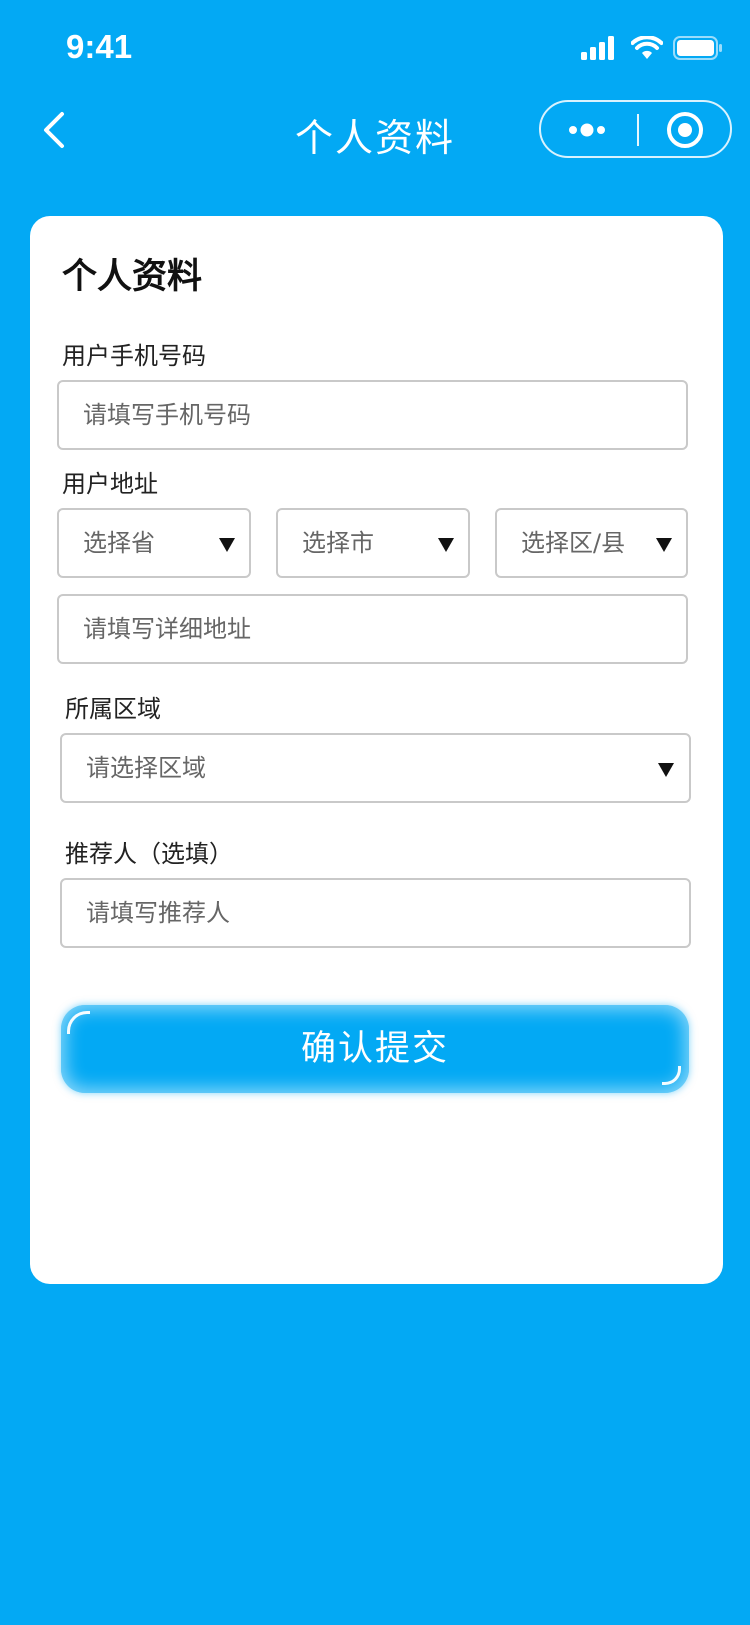 This screenshot has height=1625, width=750. Describe the element at coordinates (573, 543) in the screenshot. I see `district-placeholder: 选择区/县` at that location.